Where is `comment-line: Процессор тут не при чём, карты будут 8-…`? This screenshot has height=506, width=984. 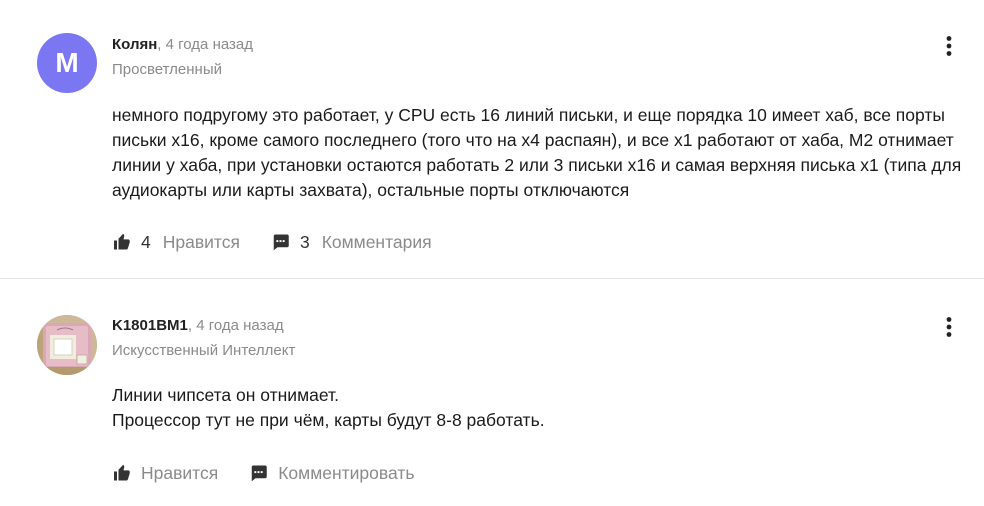 comment-line: Процессор тут не при чём, карты будут 8-… is located at coordinates (328, 420).